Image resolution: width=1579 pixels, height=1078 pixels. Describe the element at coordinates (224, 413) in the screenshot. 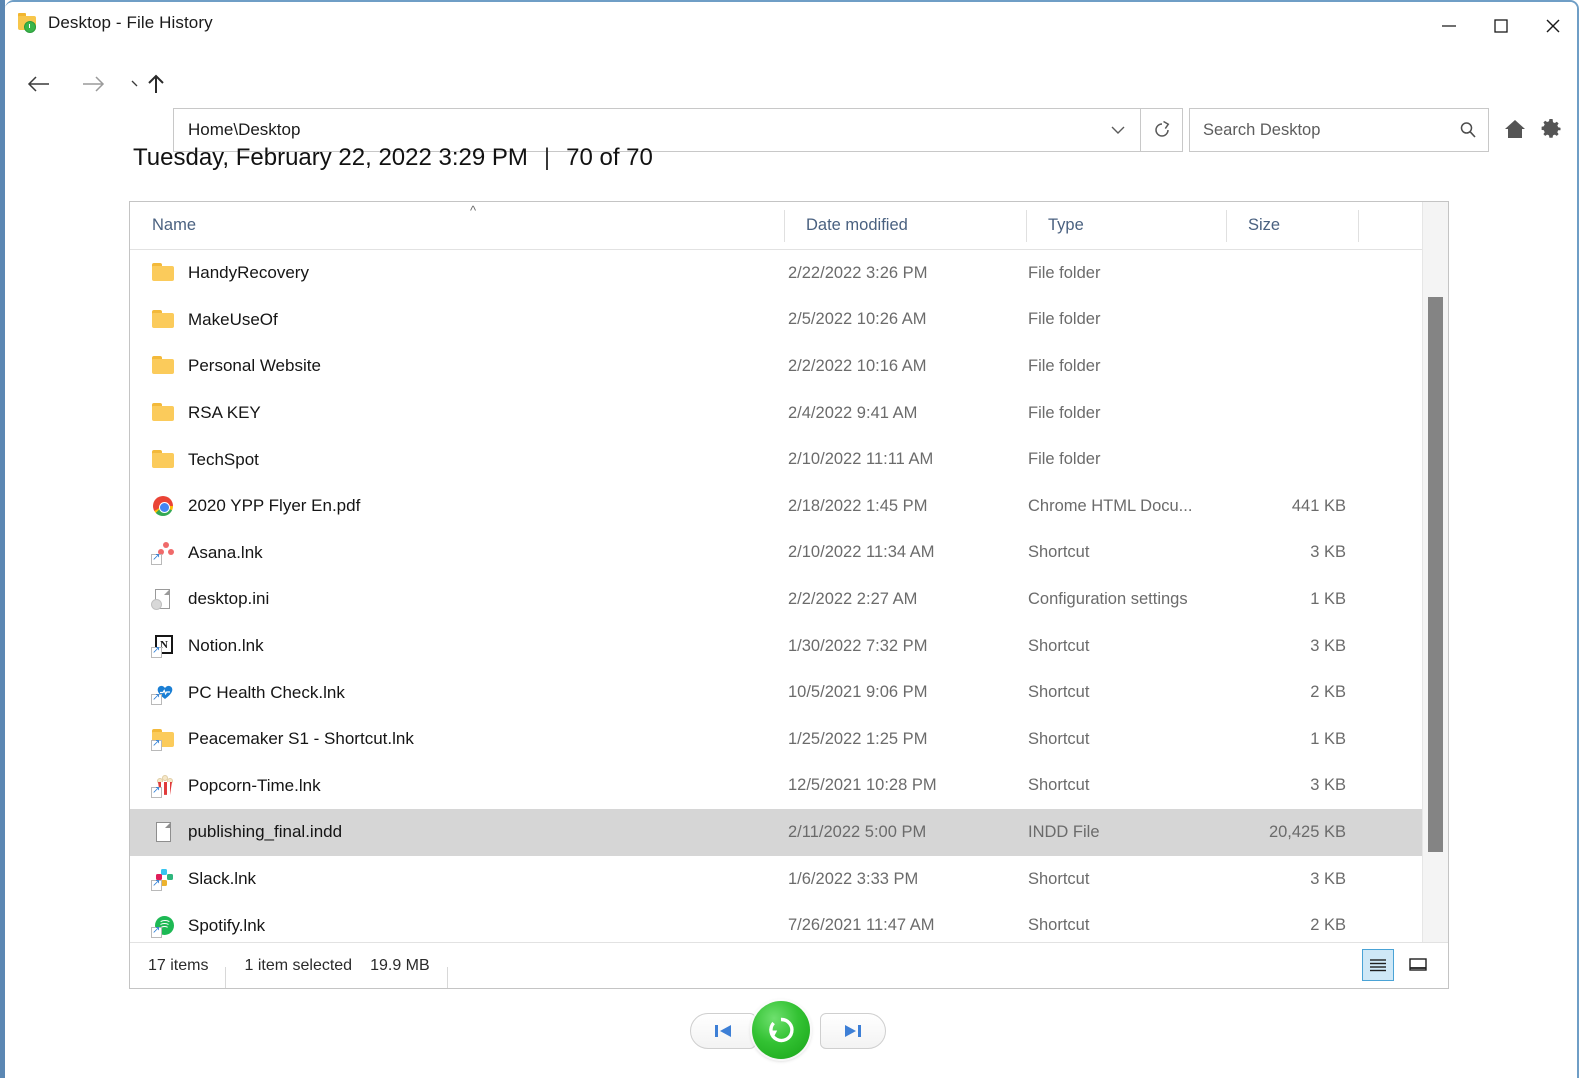

I see `file-name-label: RSA KEY` at that location.